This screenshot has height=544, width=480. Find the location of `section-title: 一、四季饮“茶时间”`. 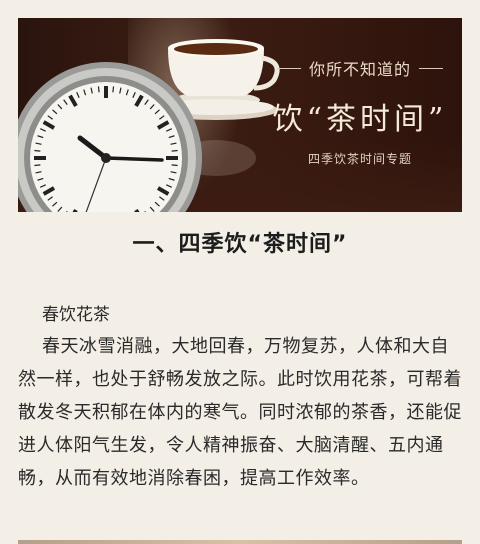

section-title: 一、四季饮“茶时间” is located at coordinates (240, 244).